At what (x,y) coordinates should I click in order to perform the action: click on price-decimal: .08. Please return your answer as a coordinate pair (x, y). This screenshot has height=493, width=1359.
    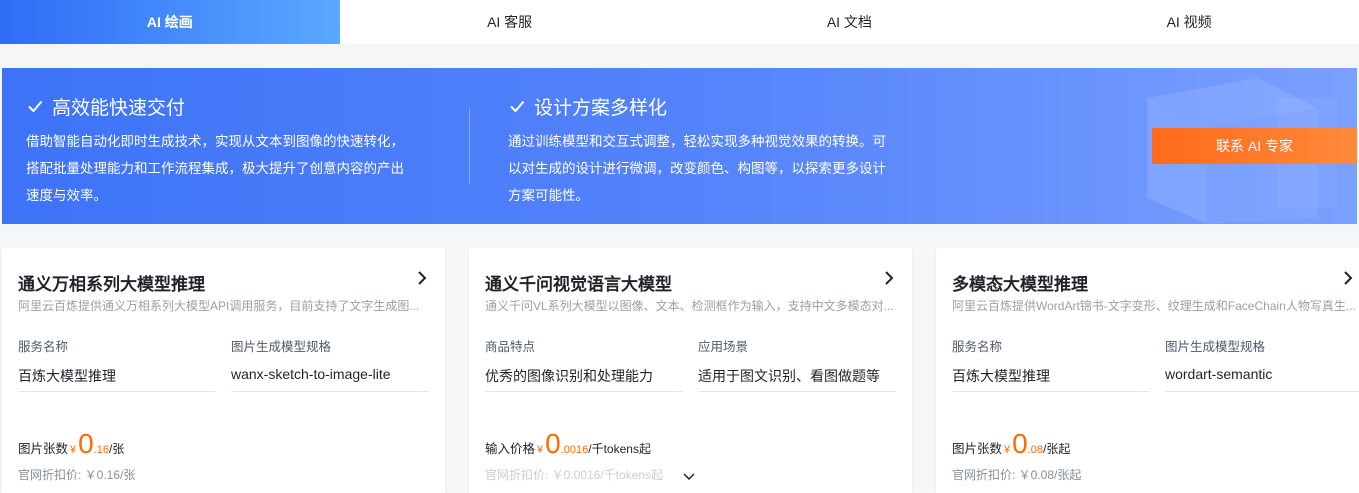
    Looking at the image, I should click on (1035, 450).